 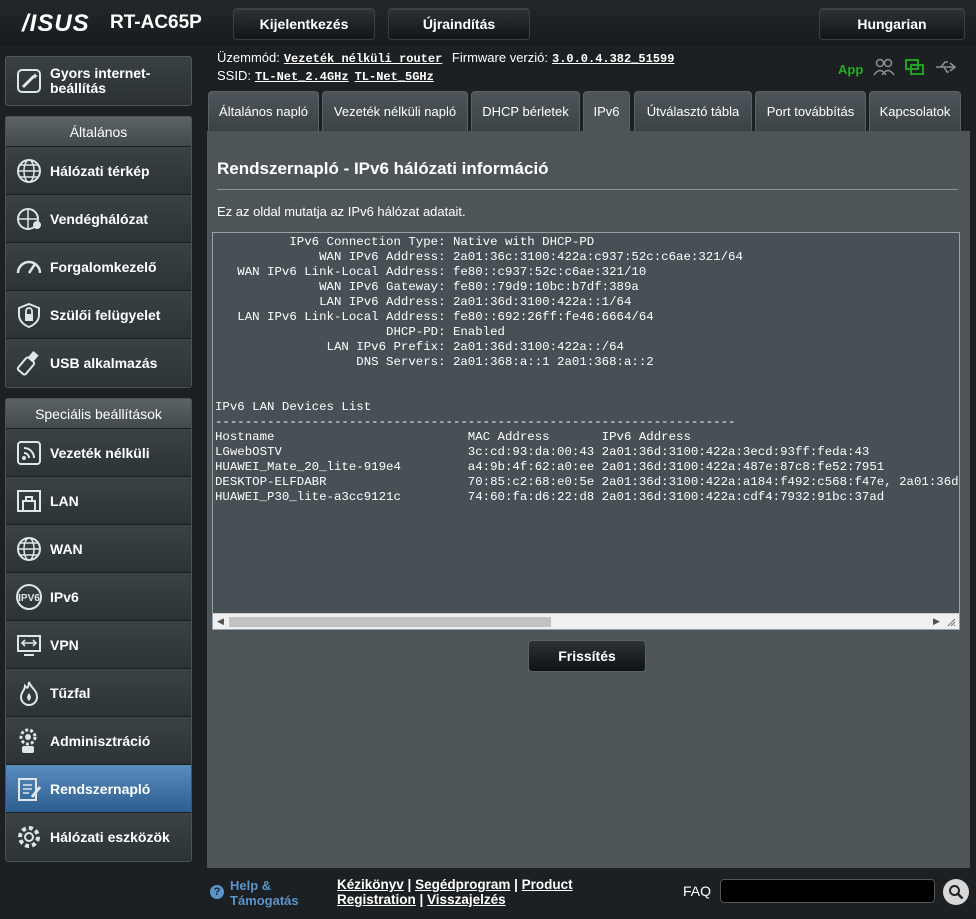 I want to click on usb-icon, so click(x=29, y=363).